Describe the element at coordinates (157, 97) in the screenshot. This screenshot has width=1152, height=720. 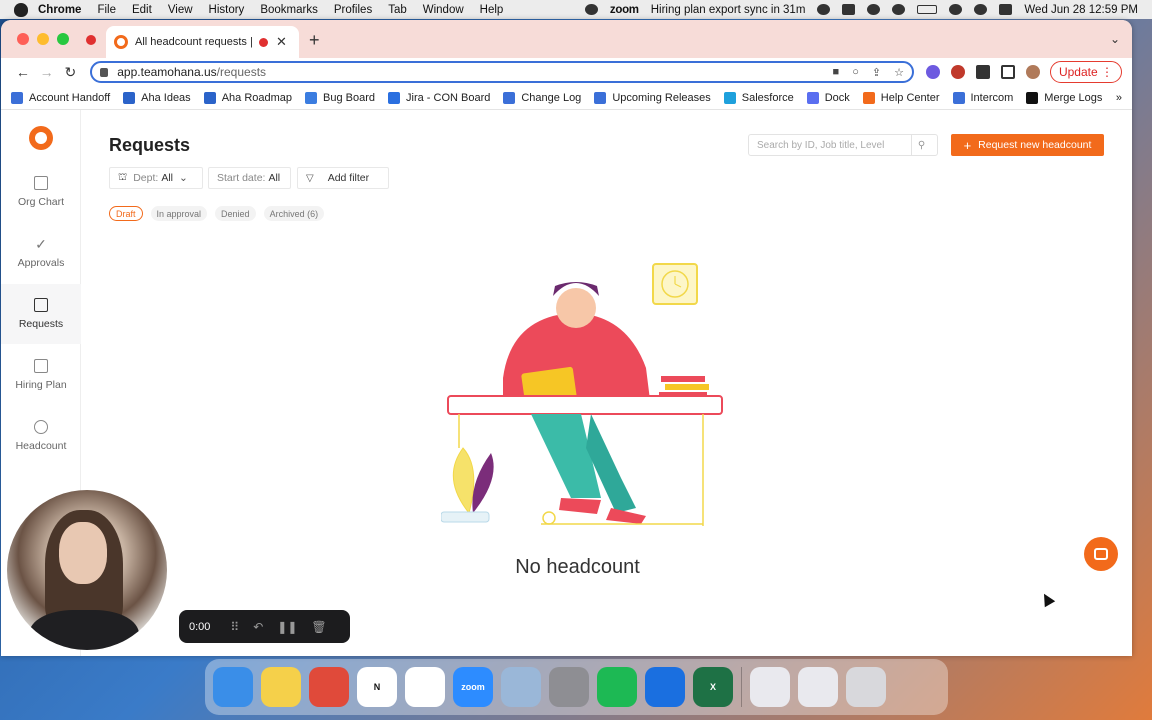
I see `bookmark-item: Aha Ideas` at that location.